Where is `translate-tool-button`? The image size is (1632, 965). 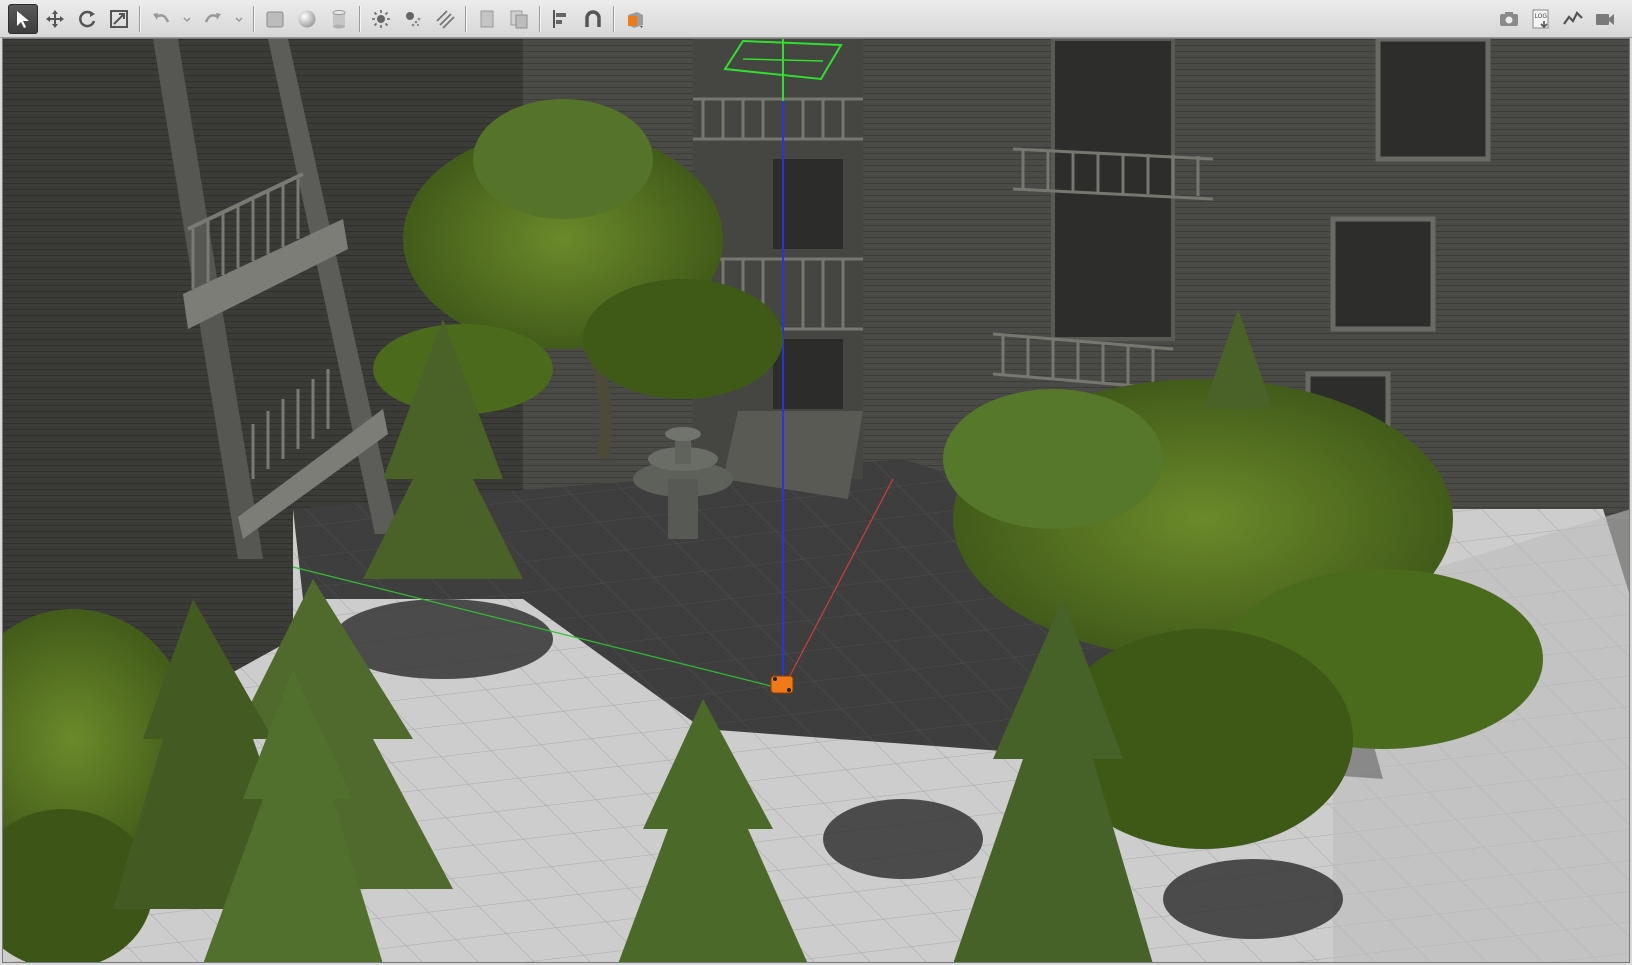
translate-tool-button is located at coordinates (55, 19).